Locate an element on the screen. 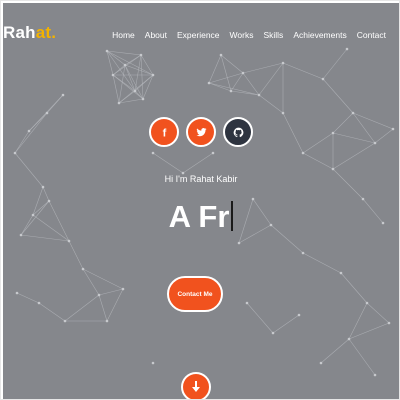 The height and width of the screenshot is (400, 400). github-icon is located at coordinates (238, 132).